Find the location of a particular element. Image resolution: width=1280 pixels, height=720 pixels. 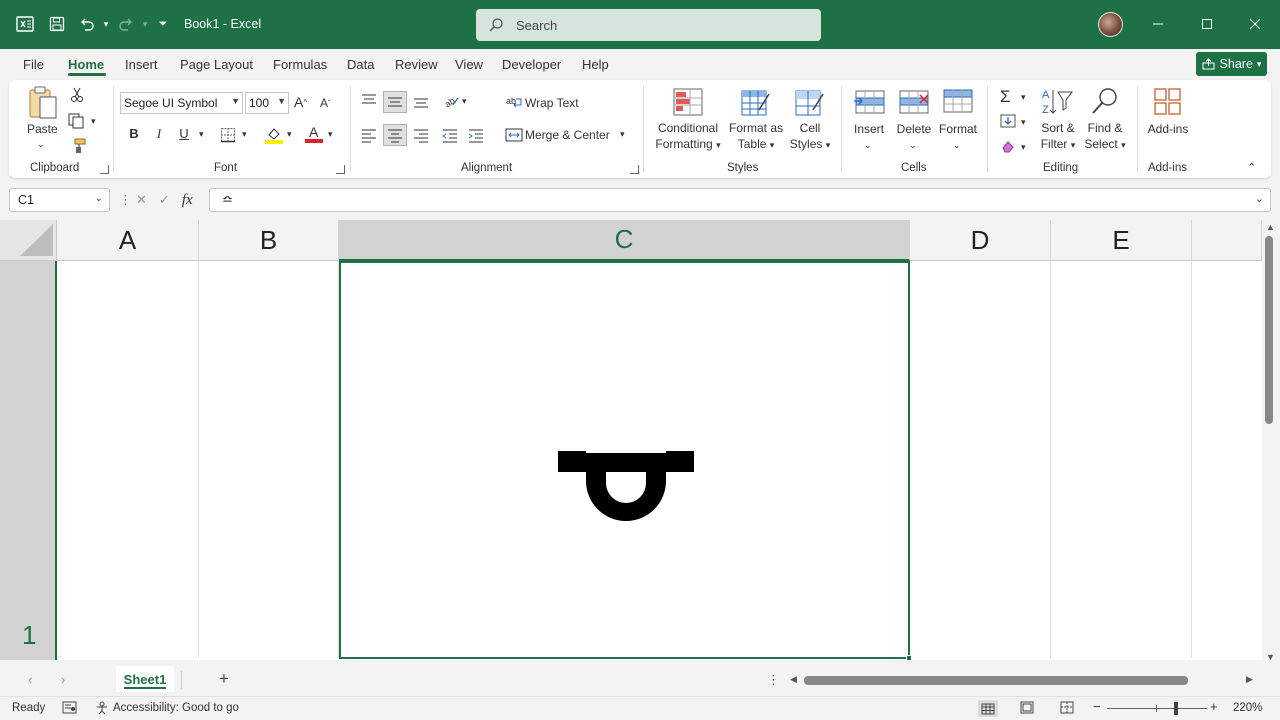

cell-styles-label-line2: Styles ▾ is located at coordinates (810, 145).